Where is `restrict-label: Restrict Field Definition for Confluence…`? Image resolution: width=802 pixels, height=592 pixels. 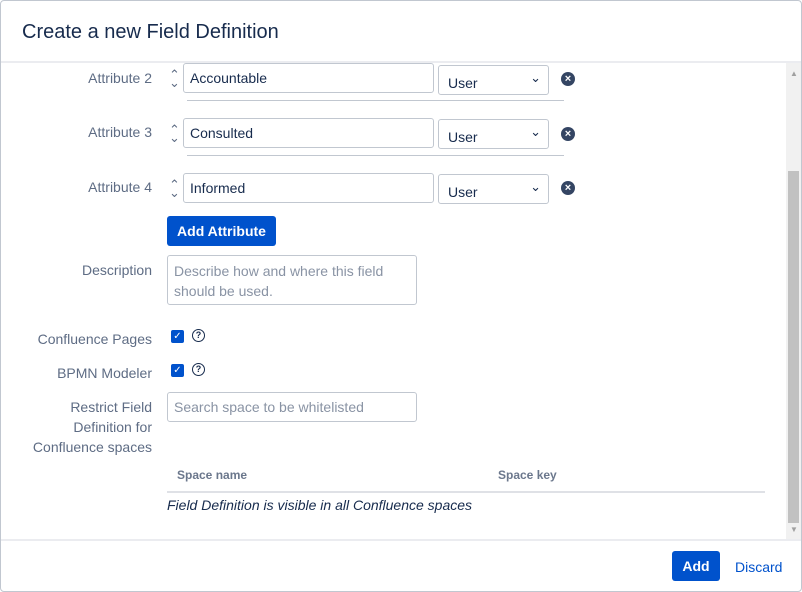 restrict-label: Restrict Field Definition for Confluence… is located at coordinates (92, 427).